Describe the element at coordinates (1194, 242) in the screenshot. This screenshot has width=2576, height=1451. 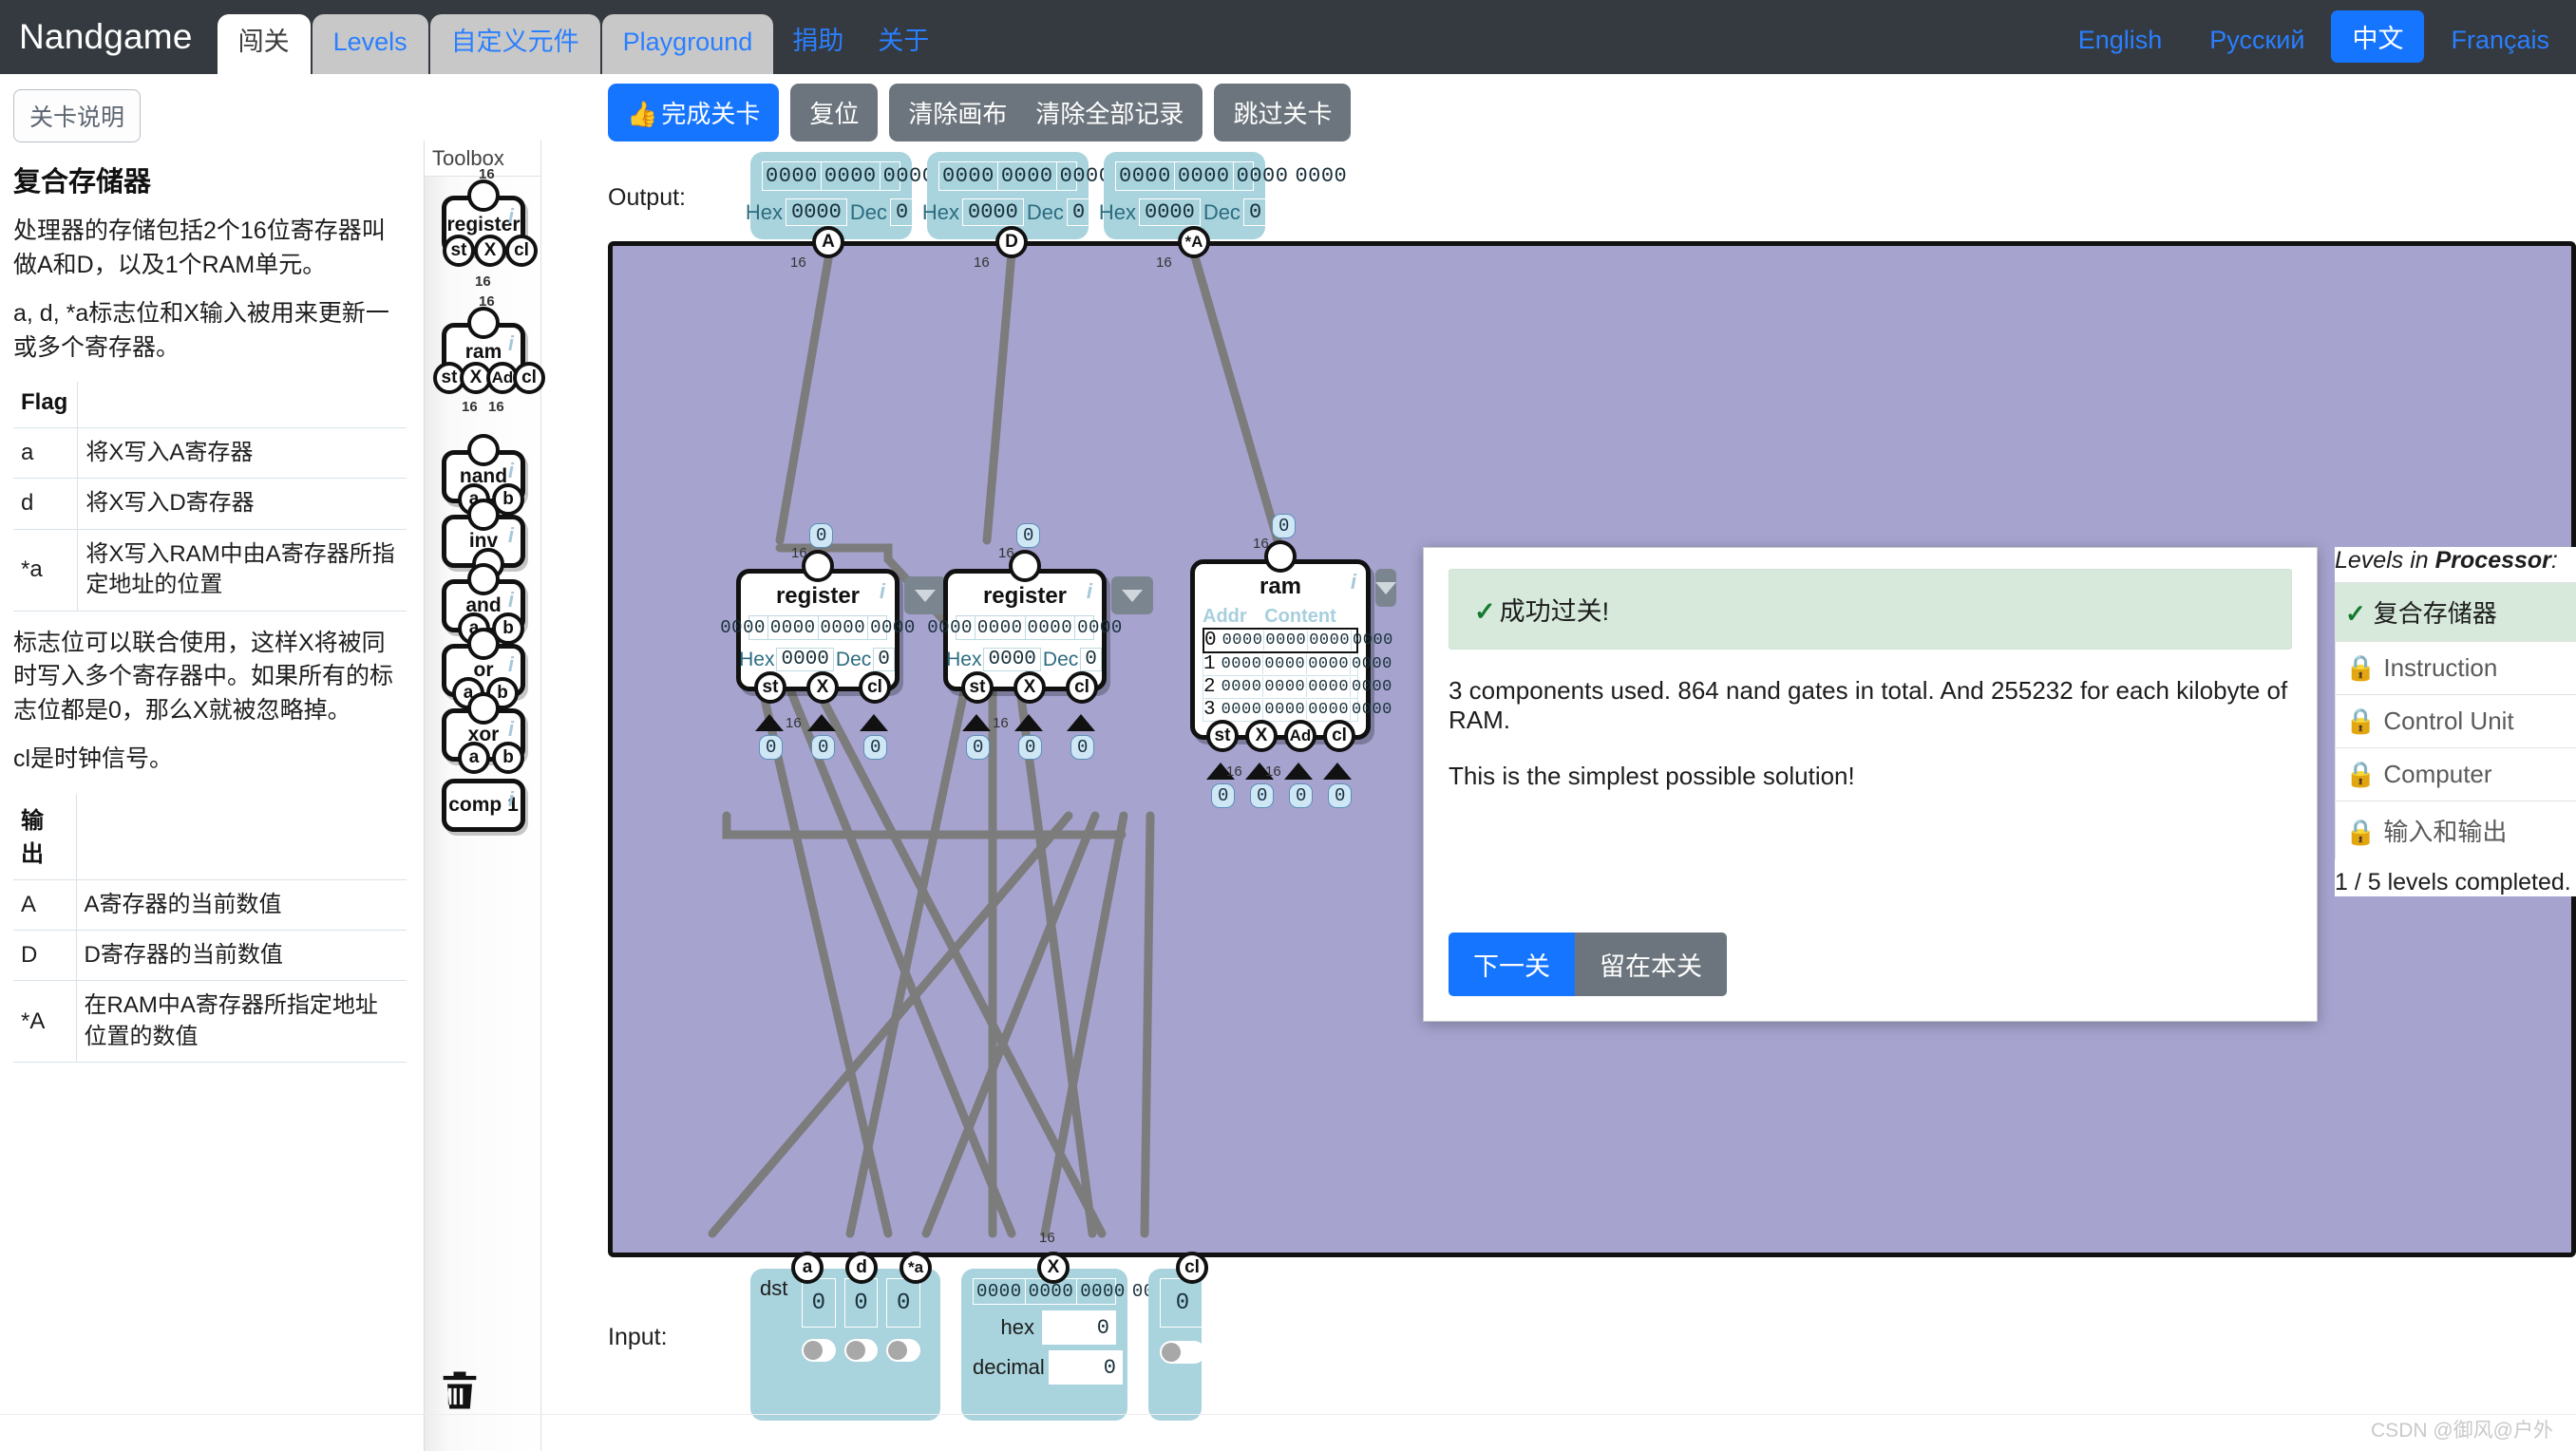
I see `canvas-output-pin-star-a: *A` at that location.